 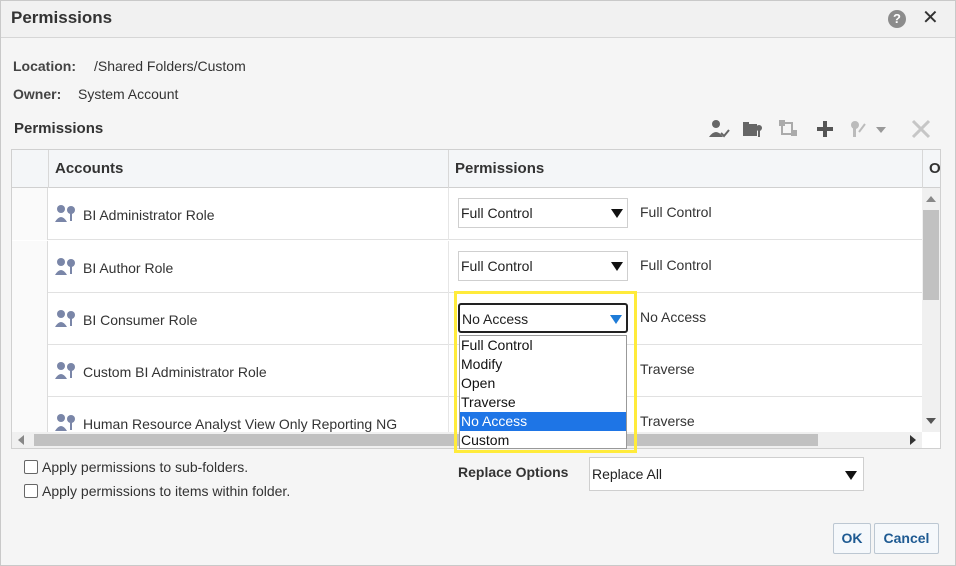 What do you see at coordinates (128, 268) in the screenshot?
I see `role-name: BI Author Role` at bounding box center [128, 268].